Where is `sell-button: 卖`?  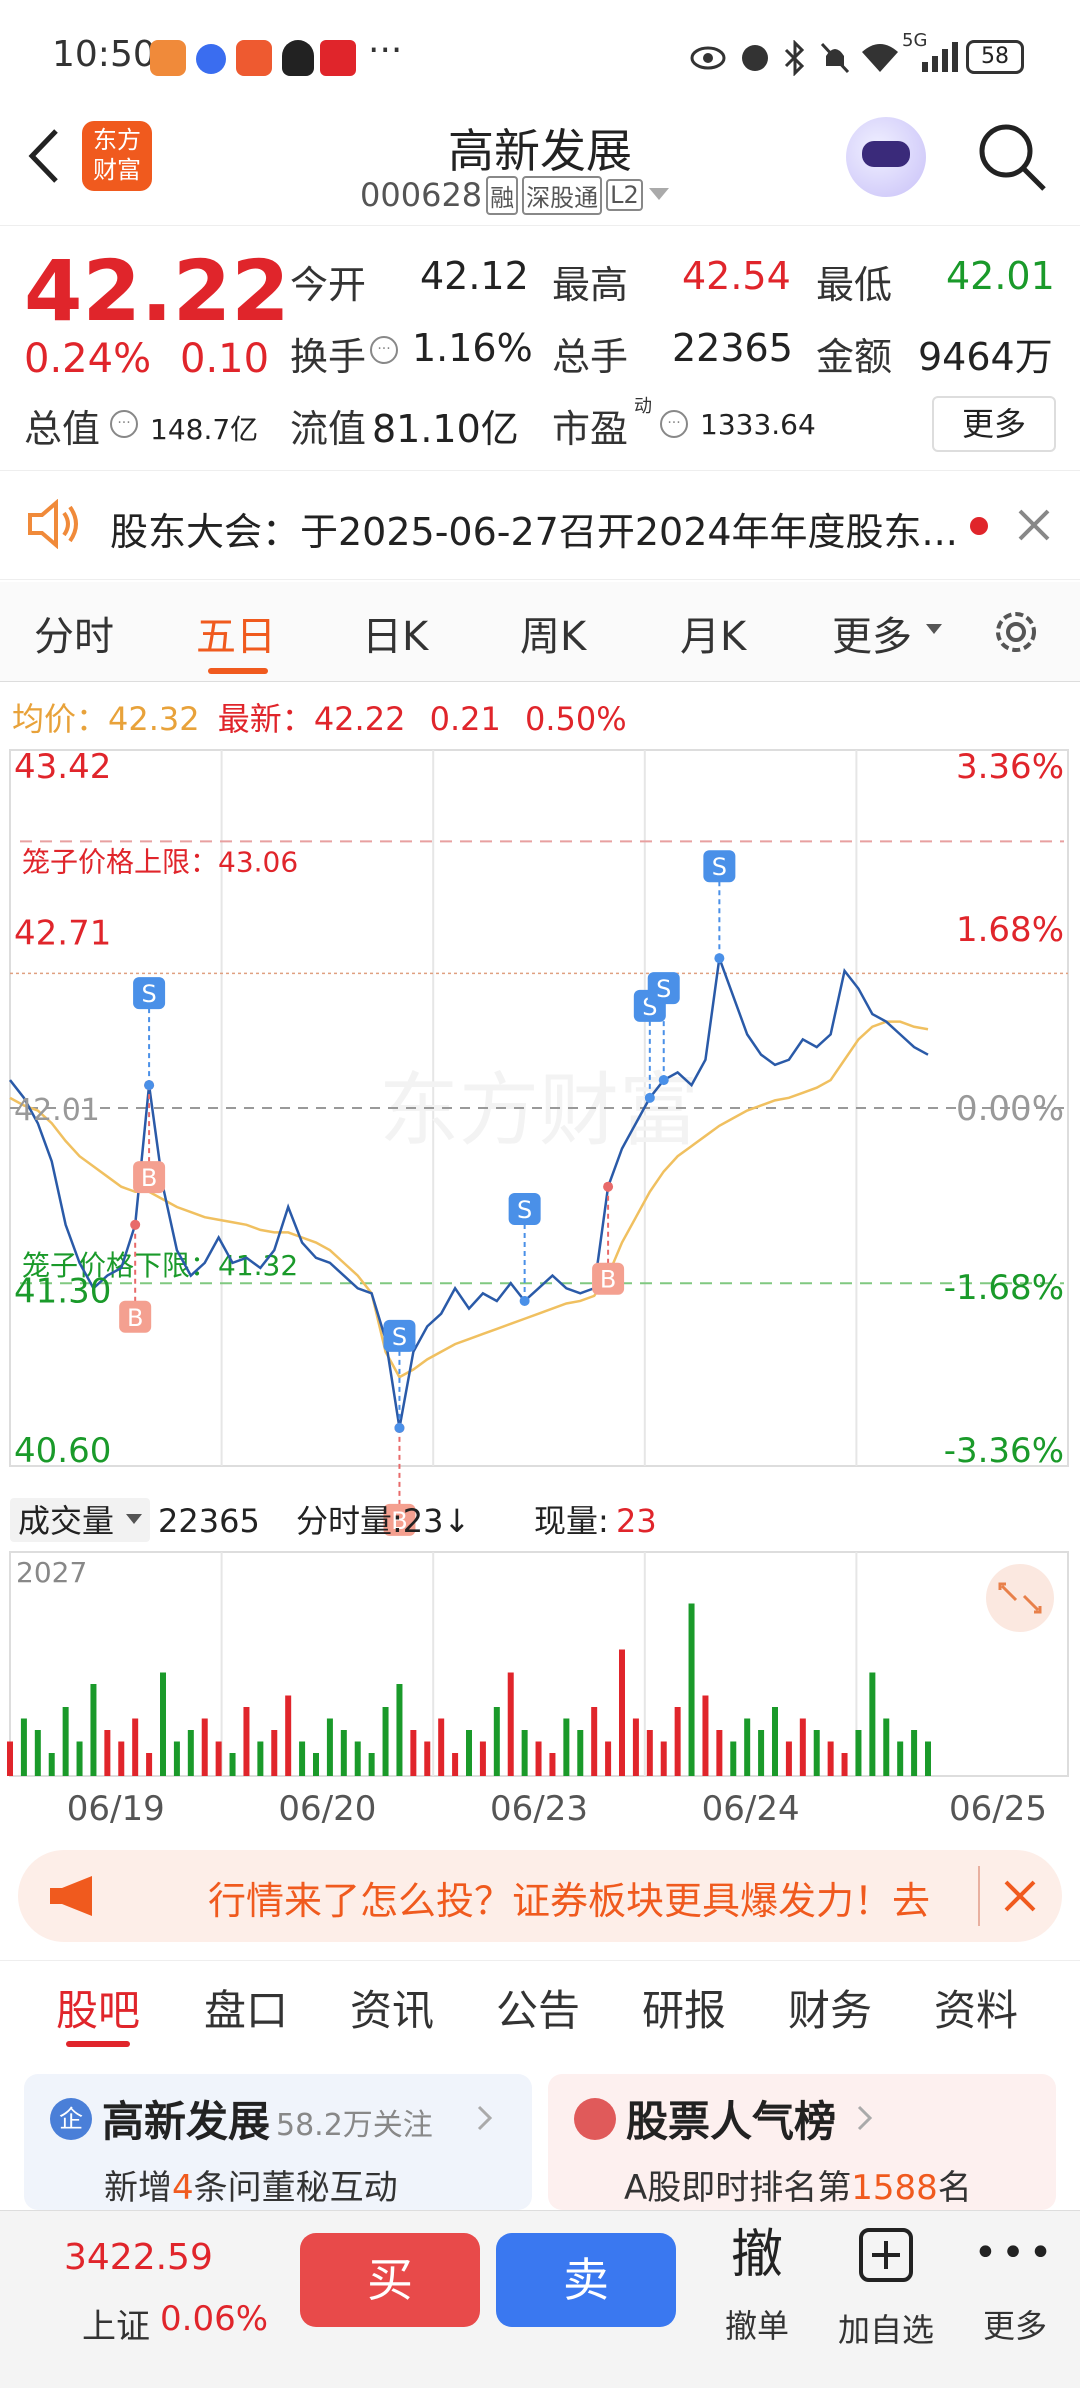
sell-button: 卖 is located at coordinates (586, 2280).